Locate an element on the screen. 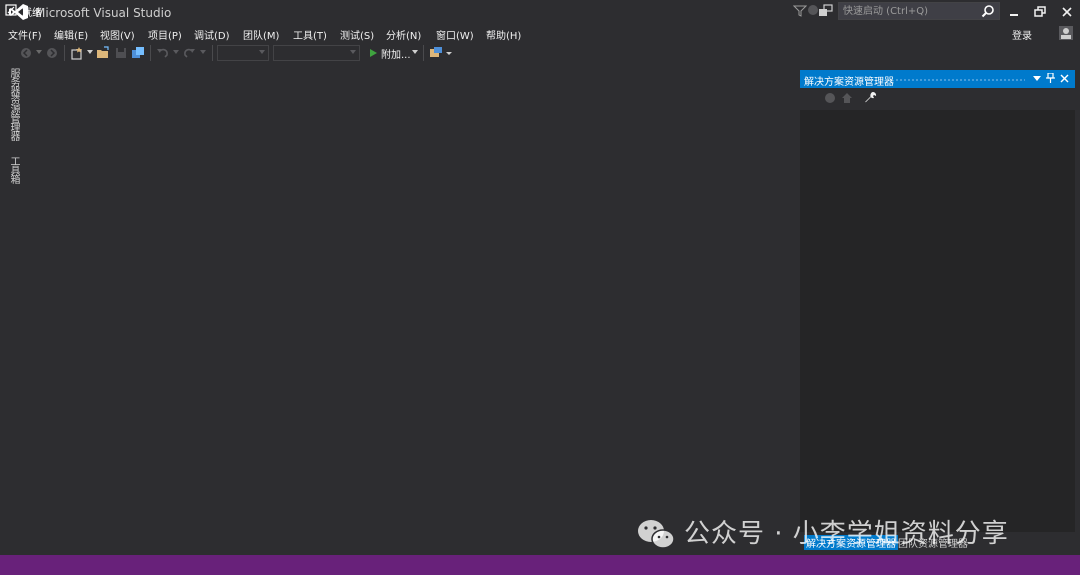  wechat-icon is located at coordinates (656, 534).